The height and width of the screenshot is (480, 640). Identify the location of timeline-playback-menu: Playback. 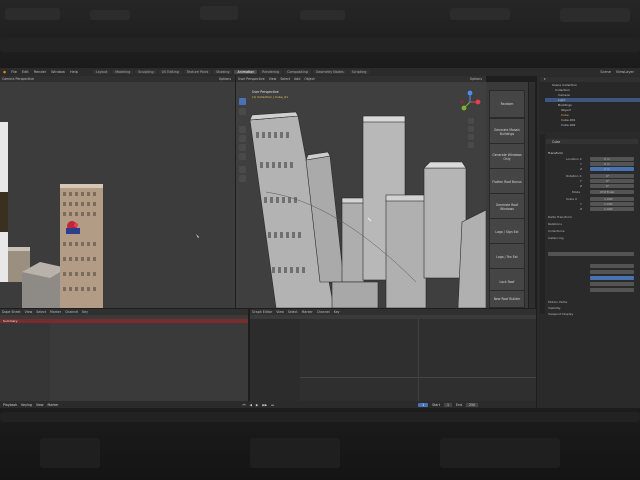
(10, 405).